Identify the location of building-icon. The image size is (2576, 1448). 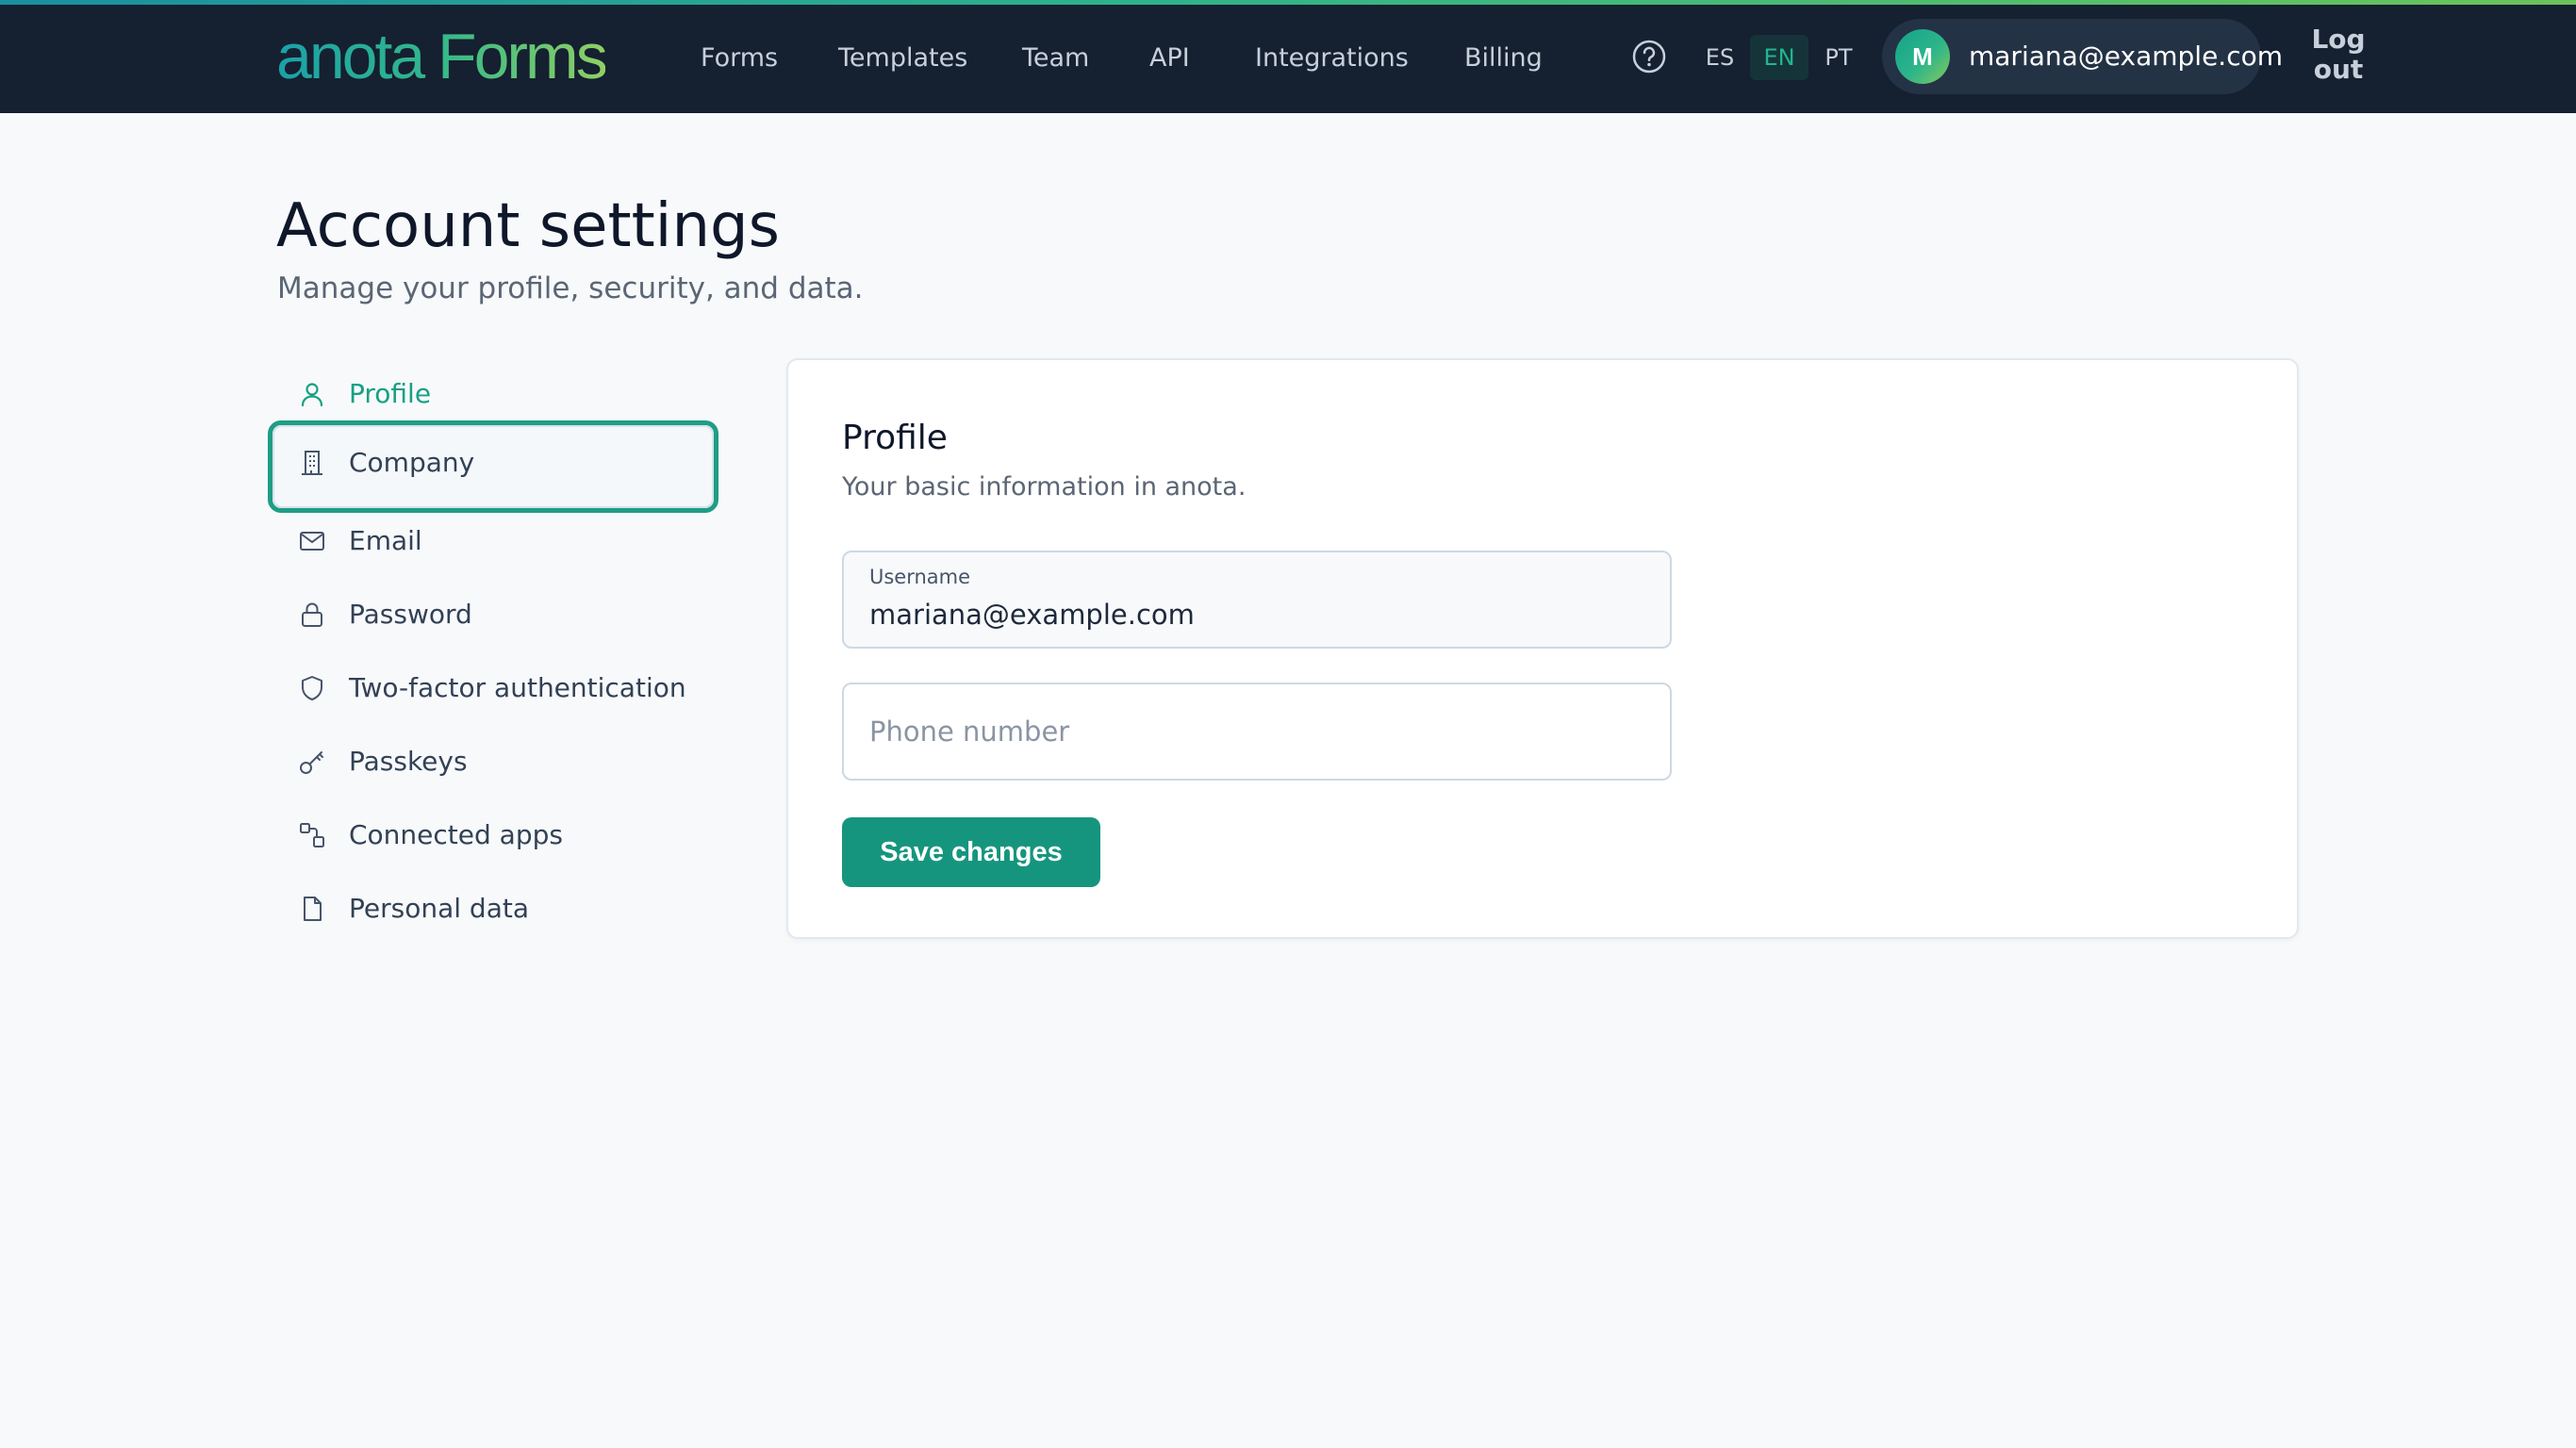
(312, 463).